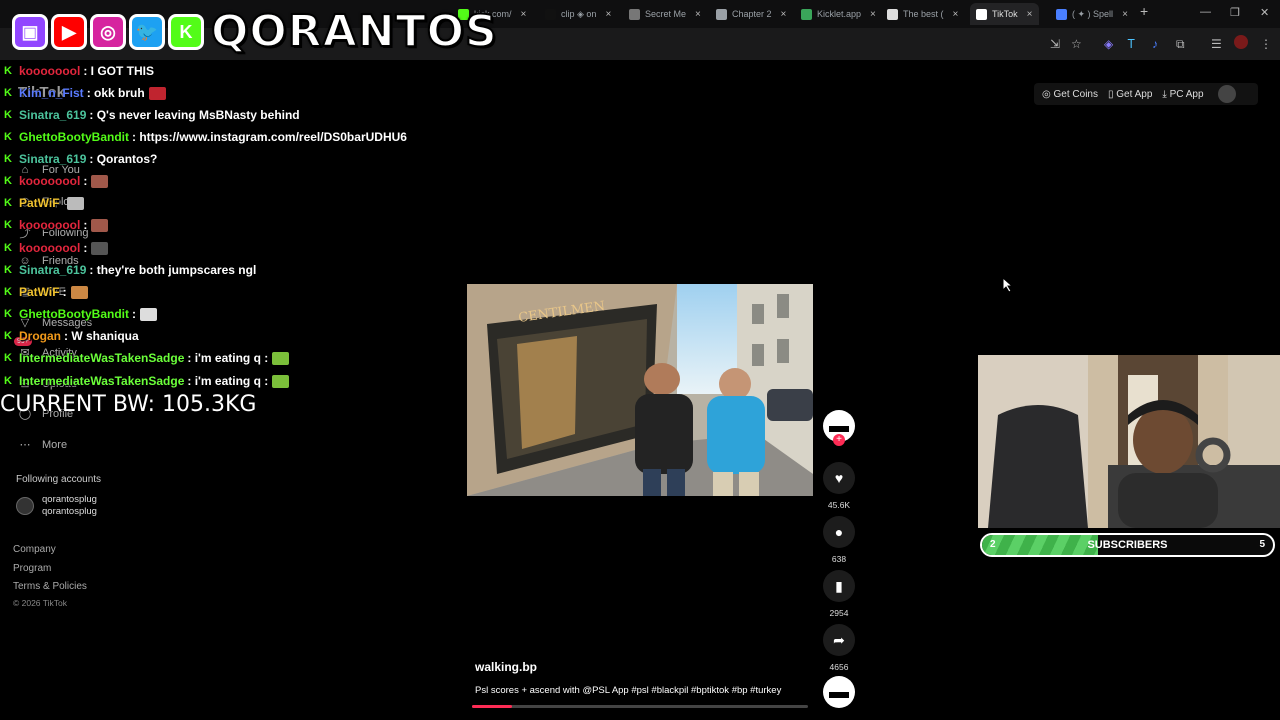  Describe the element at coordinates (1180, 44) in the screenshot. I see `extensions-puzzle-icon: ⧉` at that location.